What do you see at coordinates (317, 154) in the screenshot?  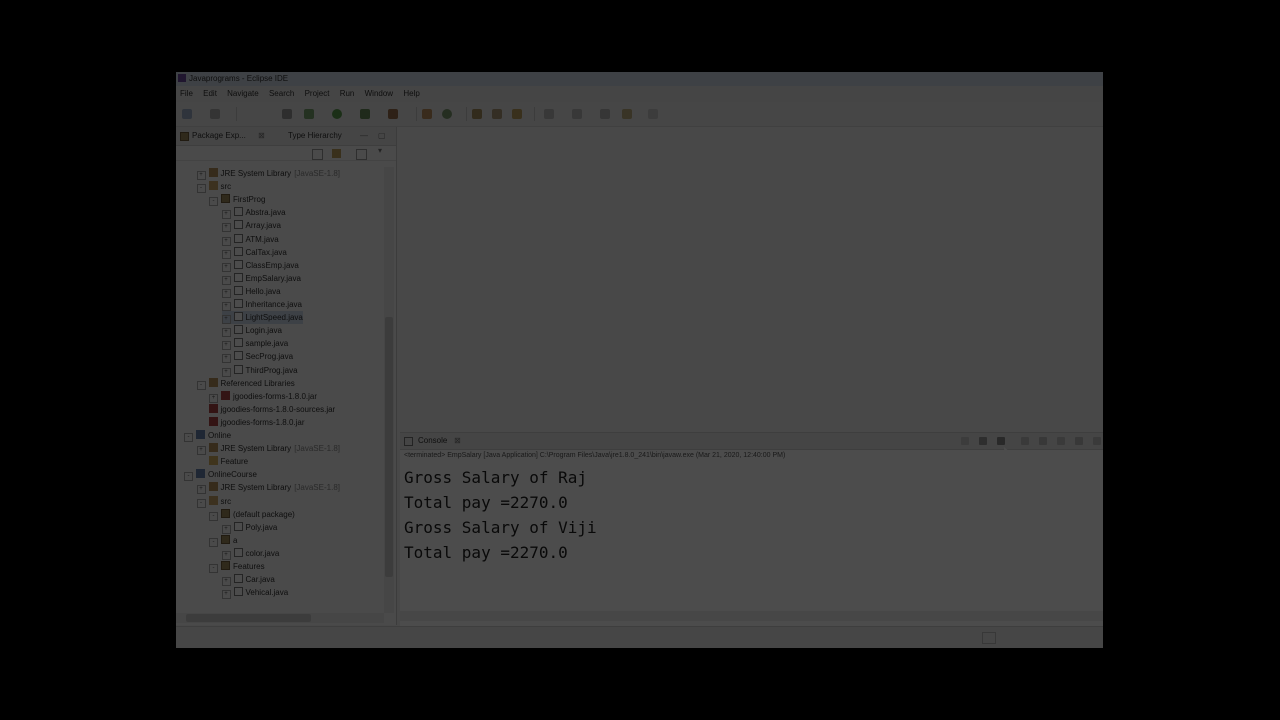 I see `collapse-all-icon` at bounding box center [317, 154].